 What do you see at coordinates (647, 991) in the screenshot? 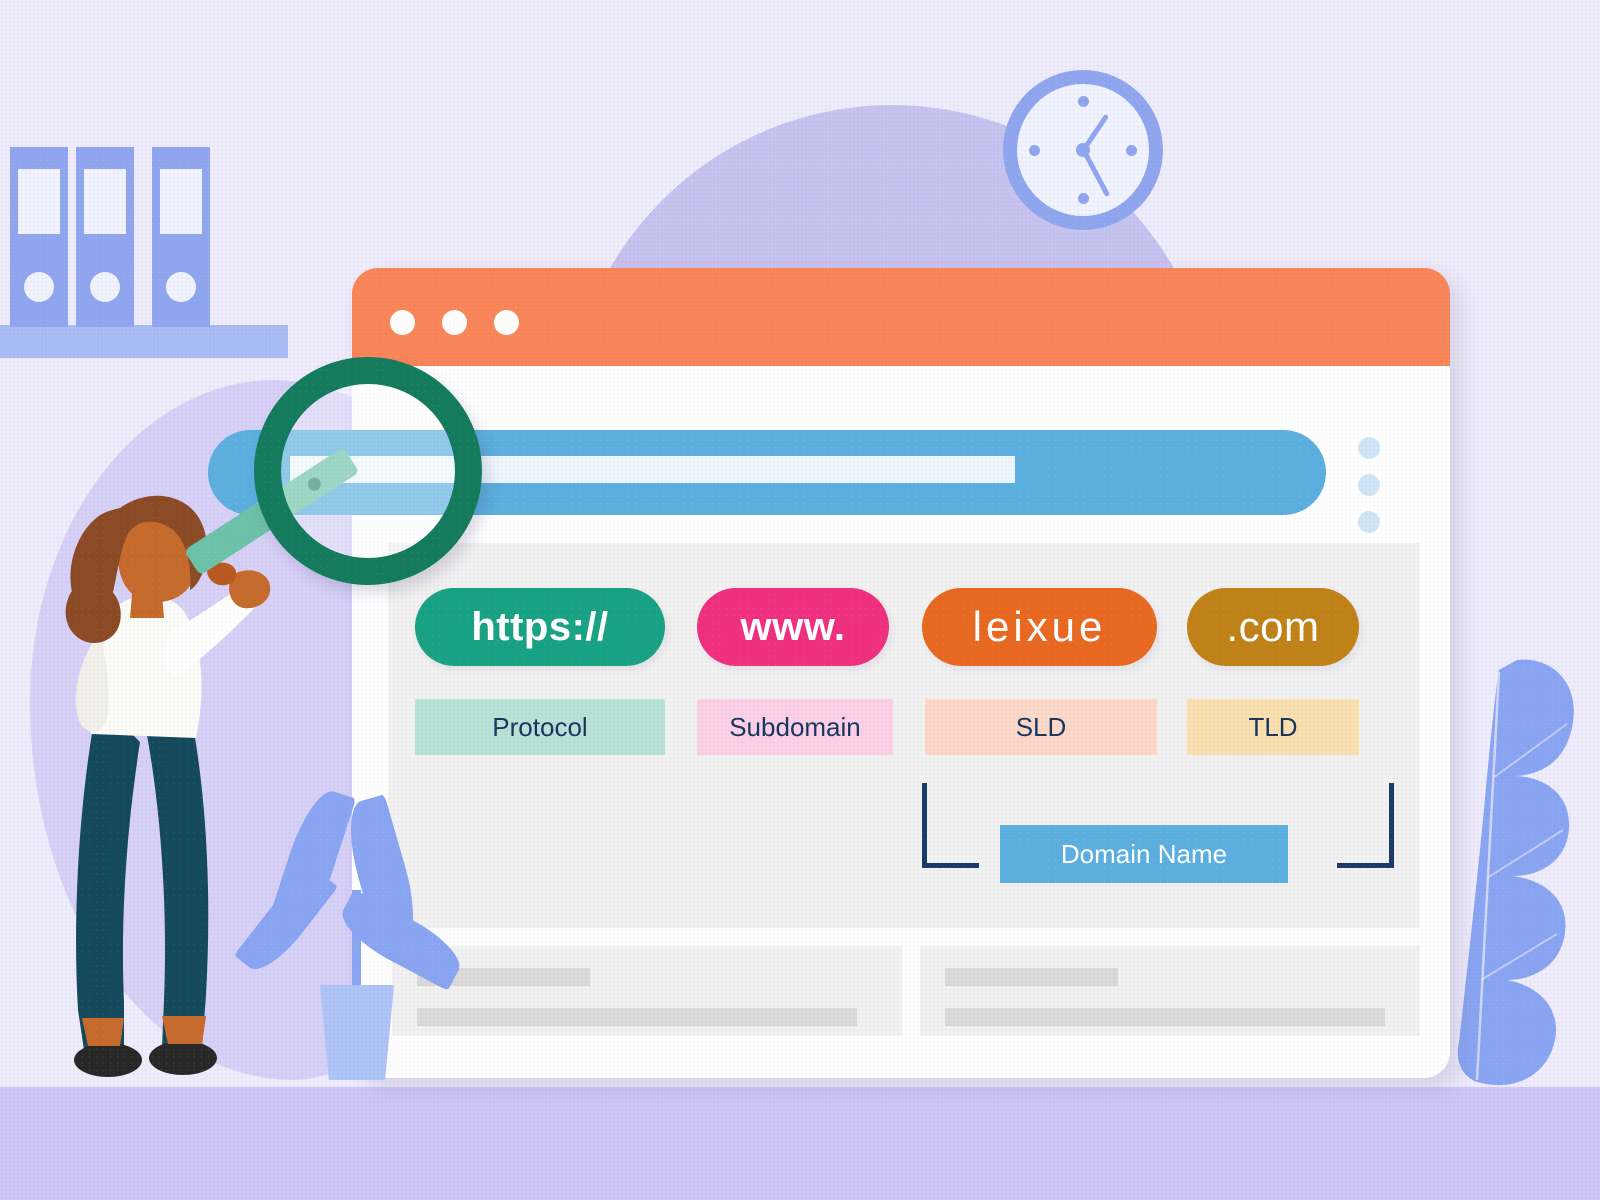
I see `content-card-left` at bounding box center [647, 991].